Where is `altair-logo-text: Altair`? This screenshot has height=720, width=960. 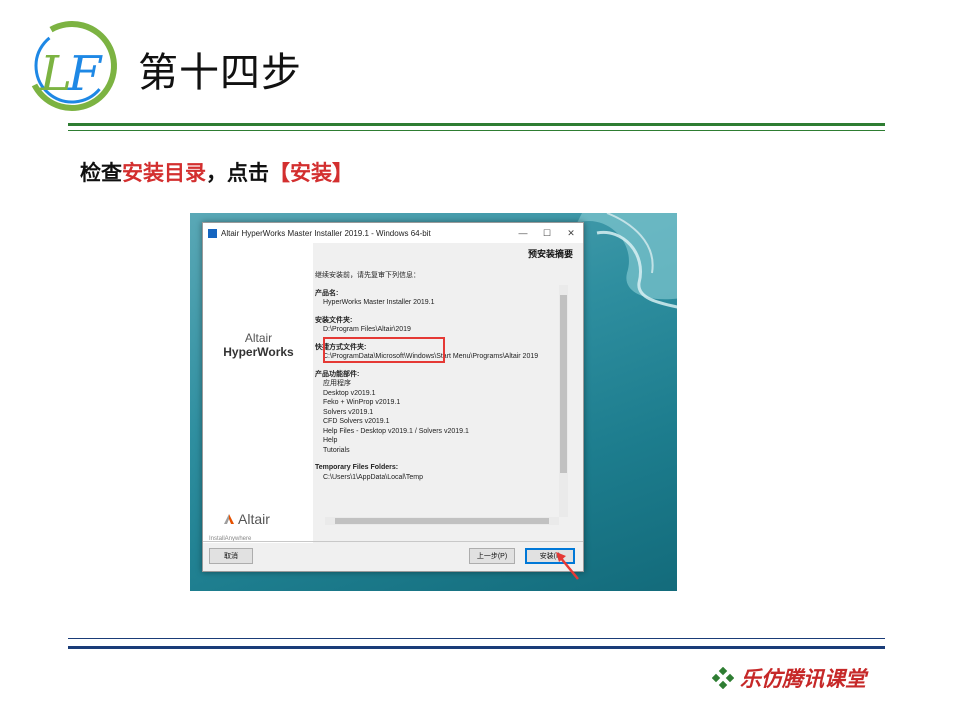
altair-logo-text: Altair is located at coordinates (254, 519).